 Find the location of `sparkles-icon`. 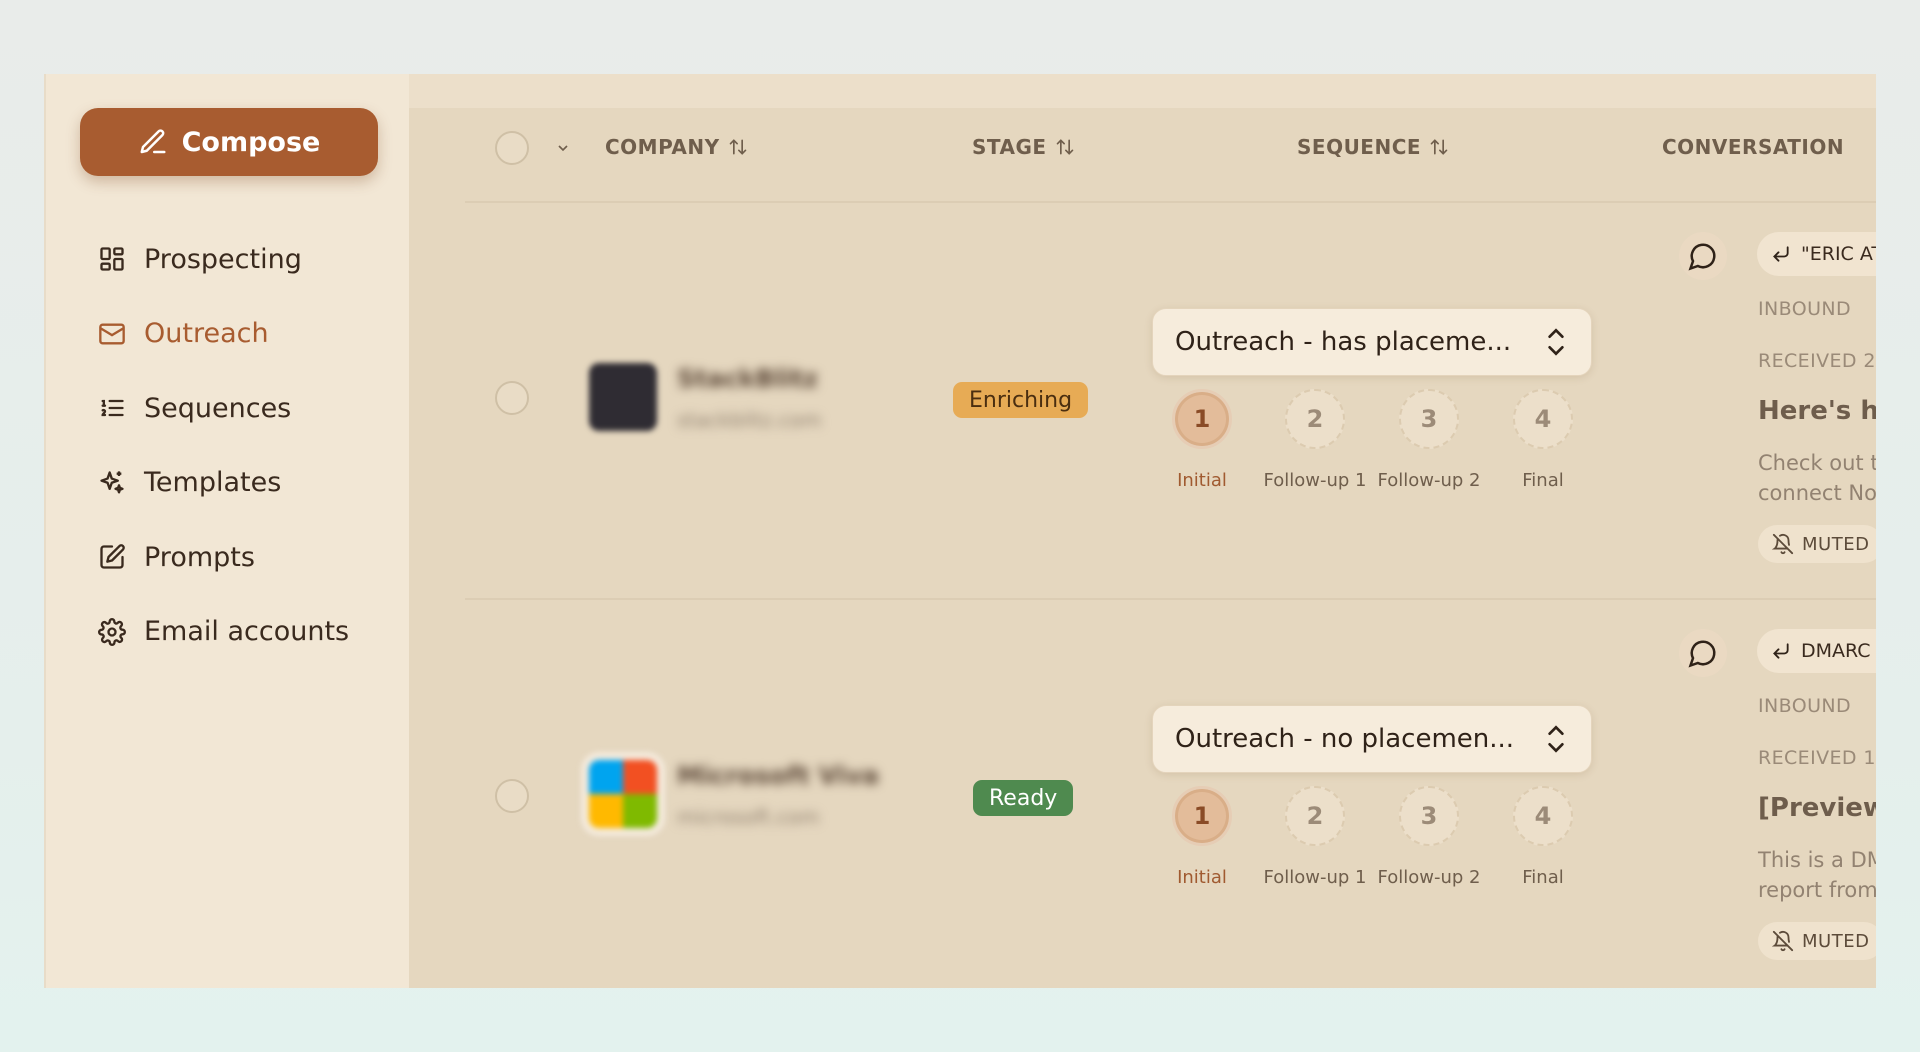

sparkles-icon is located at coordinates (112, 482).